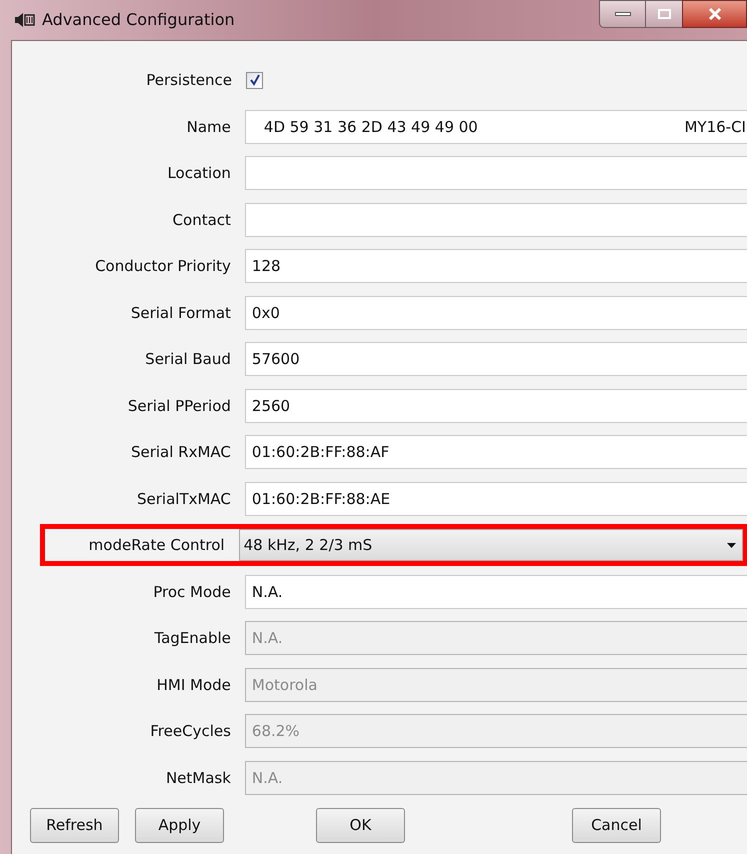 This screenshot has width=747, height=854. Describe the element at coordinates (138, 20) in the screenshot. I see `window-title: Advanced Configuration` at that location.